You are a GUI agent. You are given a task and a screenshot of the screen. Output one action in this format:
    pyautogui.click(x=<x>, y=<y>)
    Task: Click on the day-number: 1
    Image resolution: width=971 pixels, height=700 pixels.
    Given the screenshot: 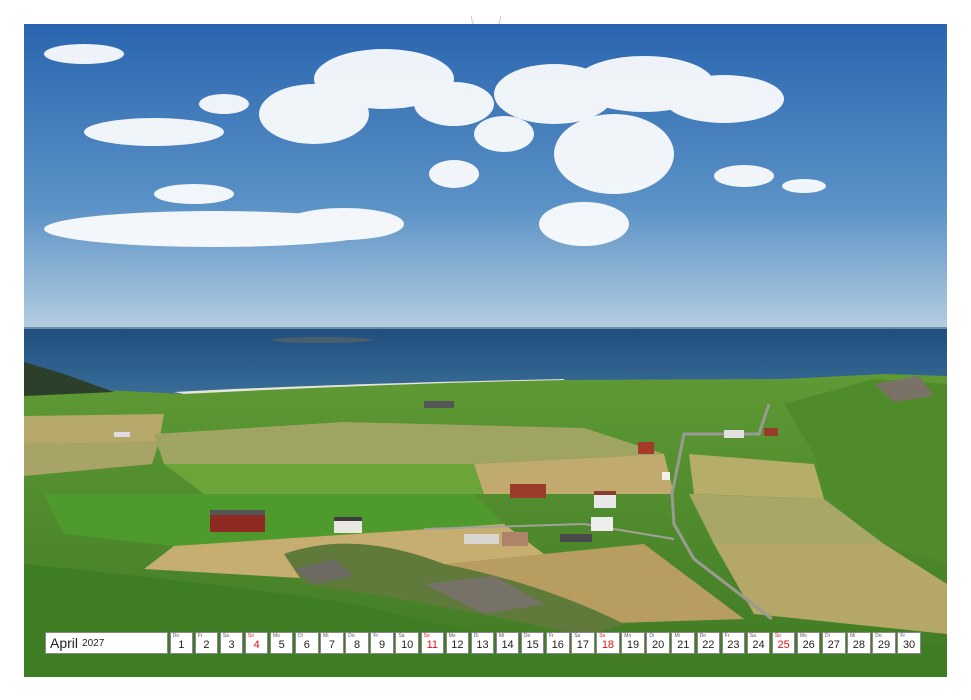 What is the action you would take?
    pyautogui.click(x=181, y=645)
    